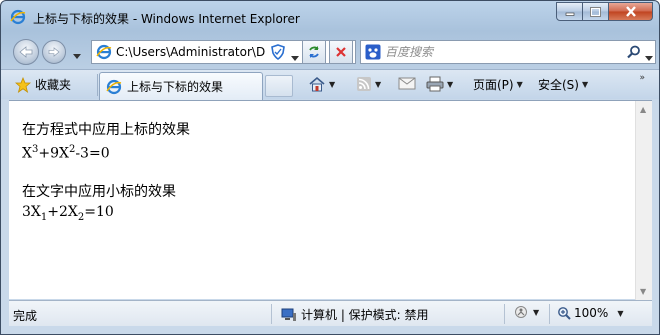  I want to click on eq2-term-b: +2X, so click(62, 211).